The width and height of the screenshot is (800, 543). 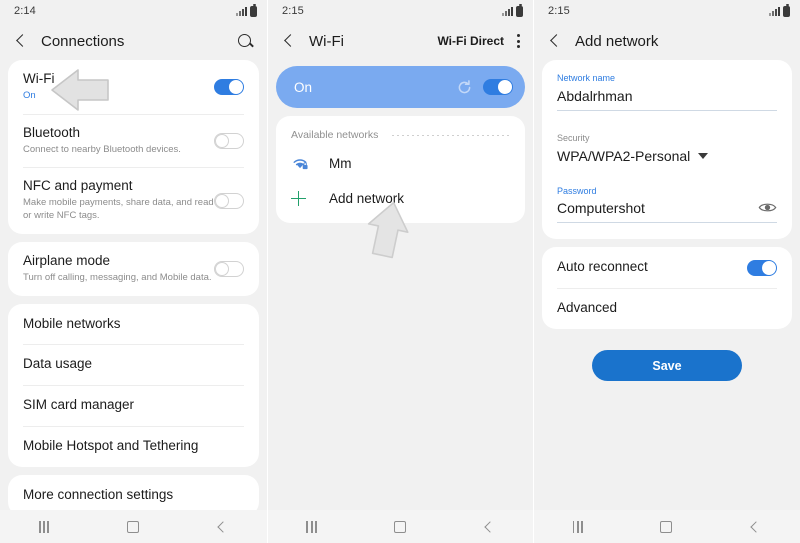 What do you see at coordinates (762, 267) in the screenshot?
I see `auto-reconnect-toggle` at bounding box center [762, 267].